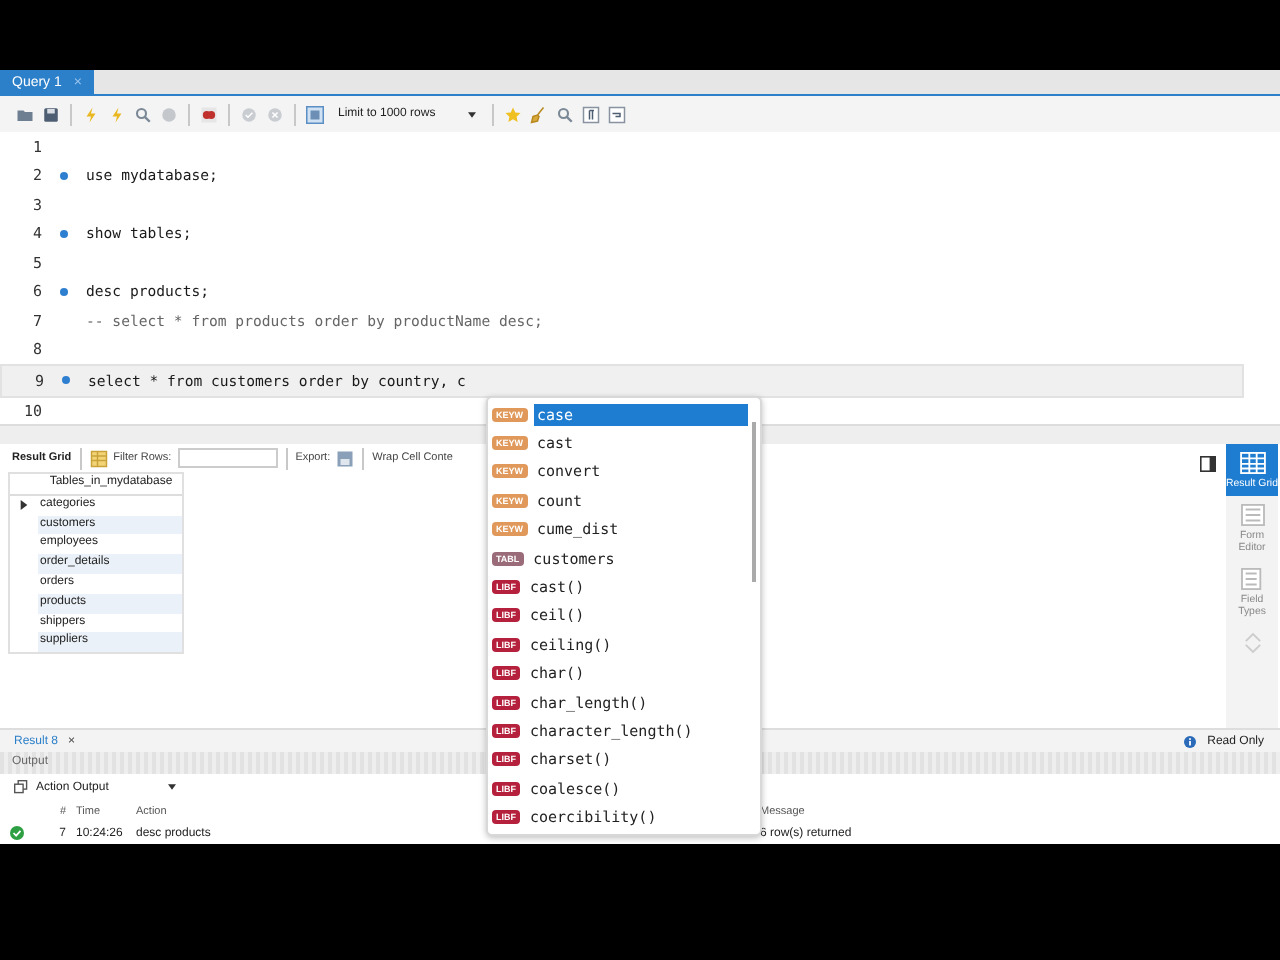 This screenshot has width=1280, height=960. Describe the element at coordinates (1252, 643) in the screenshot. I see `scroll-arrows-icon` at that location.